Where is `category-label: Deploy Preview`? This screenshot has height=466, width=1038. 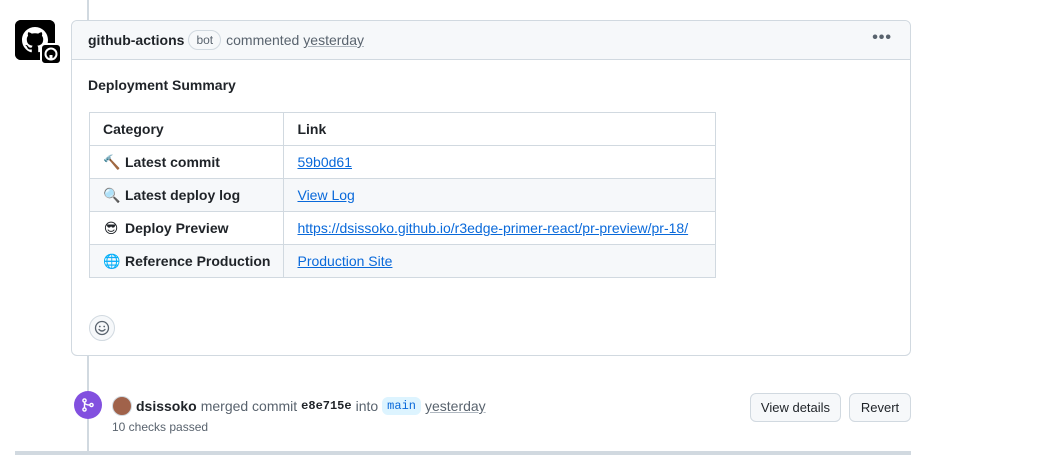
category-label: Deploy Preview is located at coordinates (177, 227).